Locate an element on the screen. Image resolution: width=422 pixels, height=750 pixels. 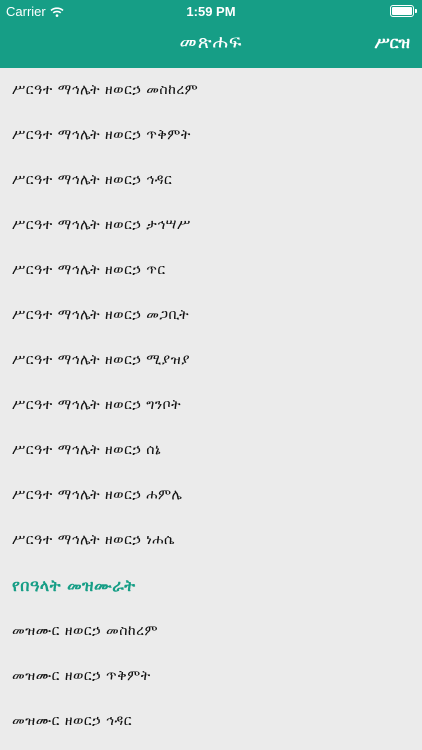
list-item: ሥርዓተ ማኅሌት ዘወርኃ ሚያዝያ is located at coordinates (211, 360).